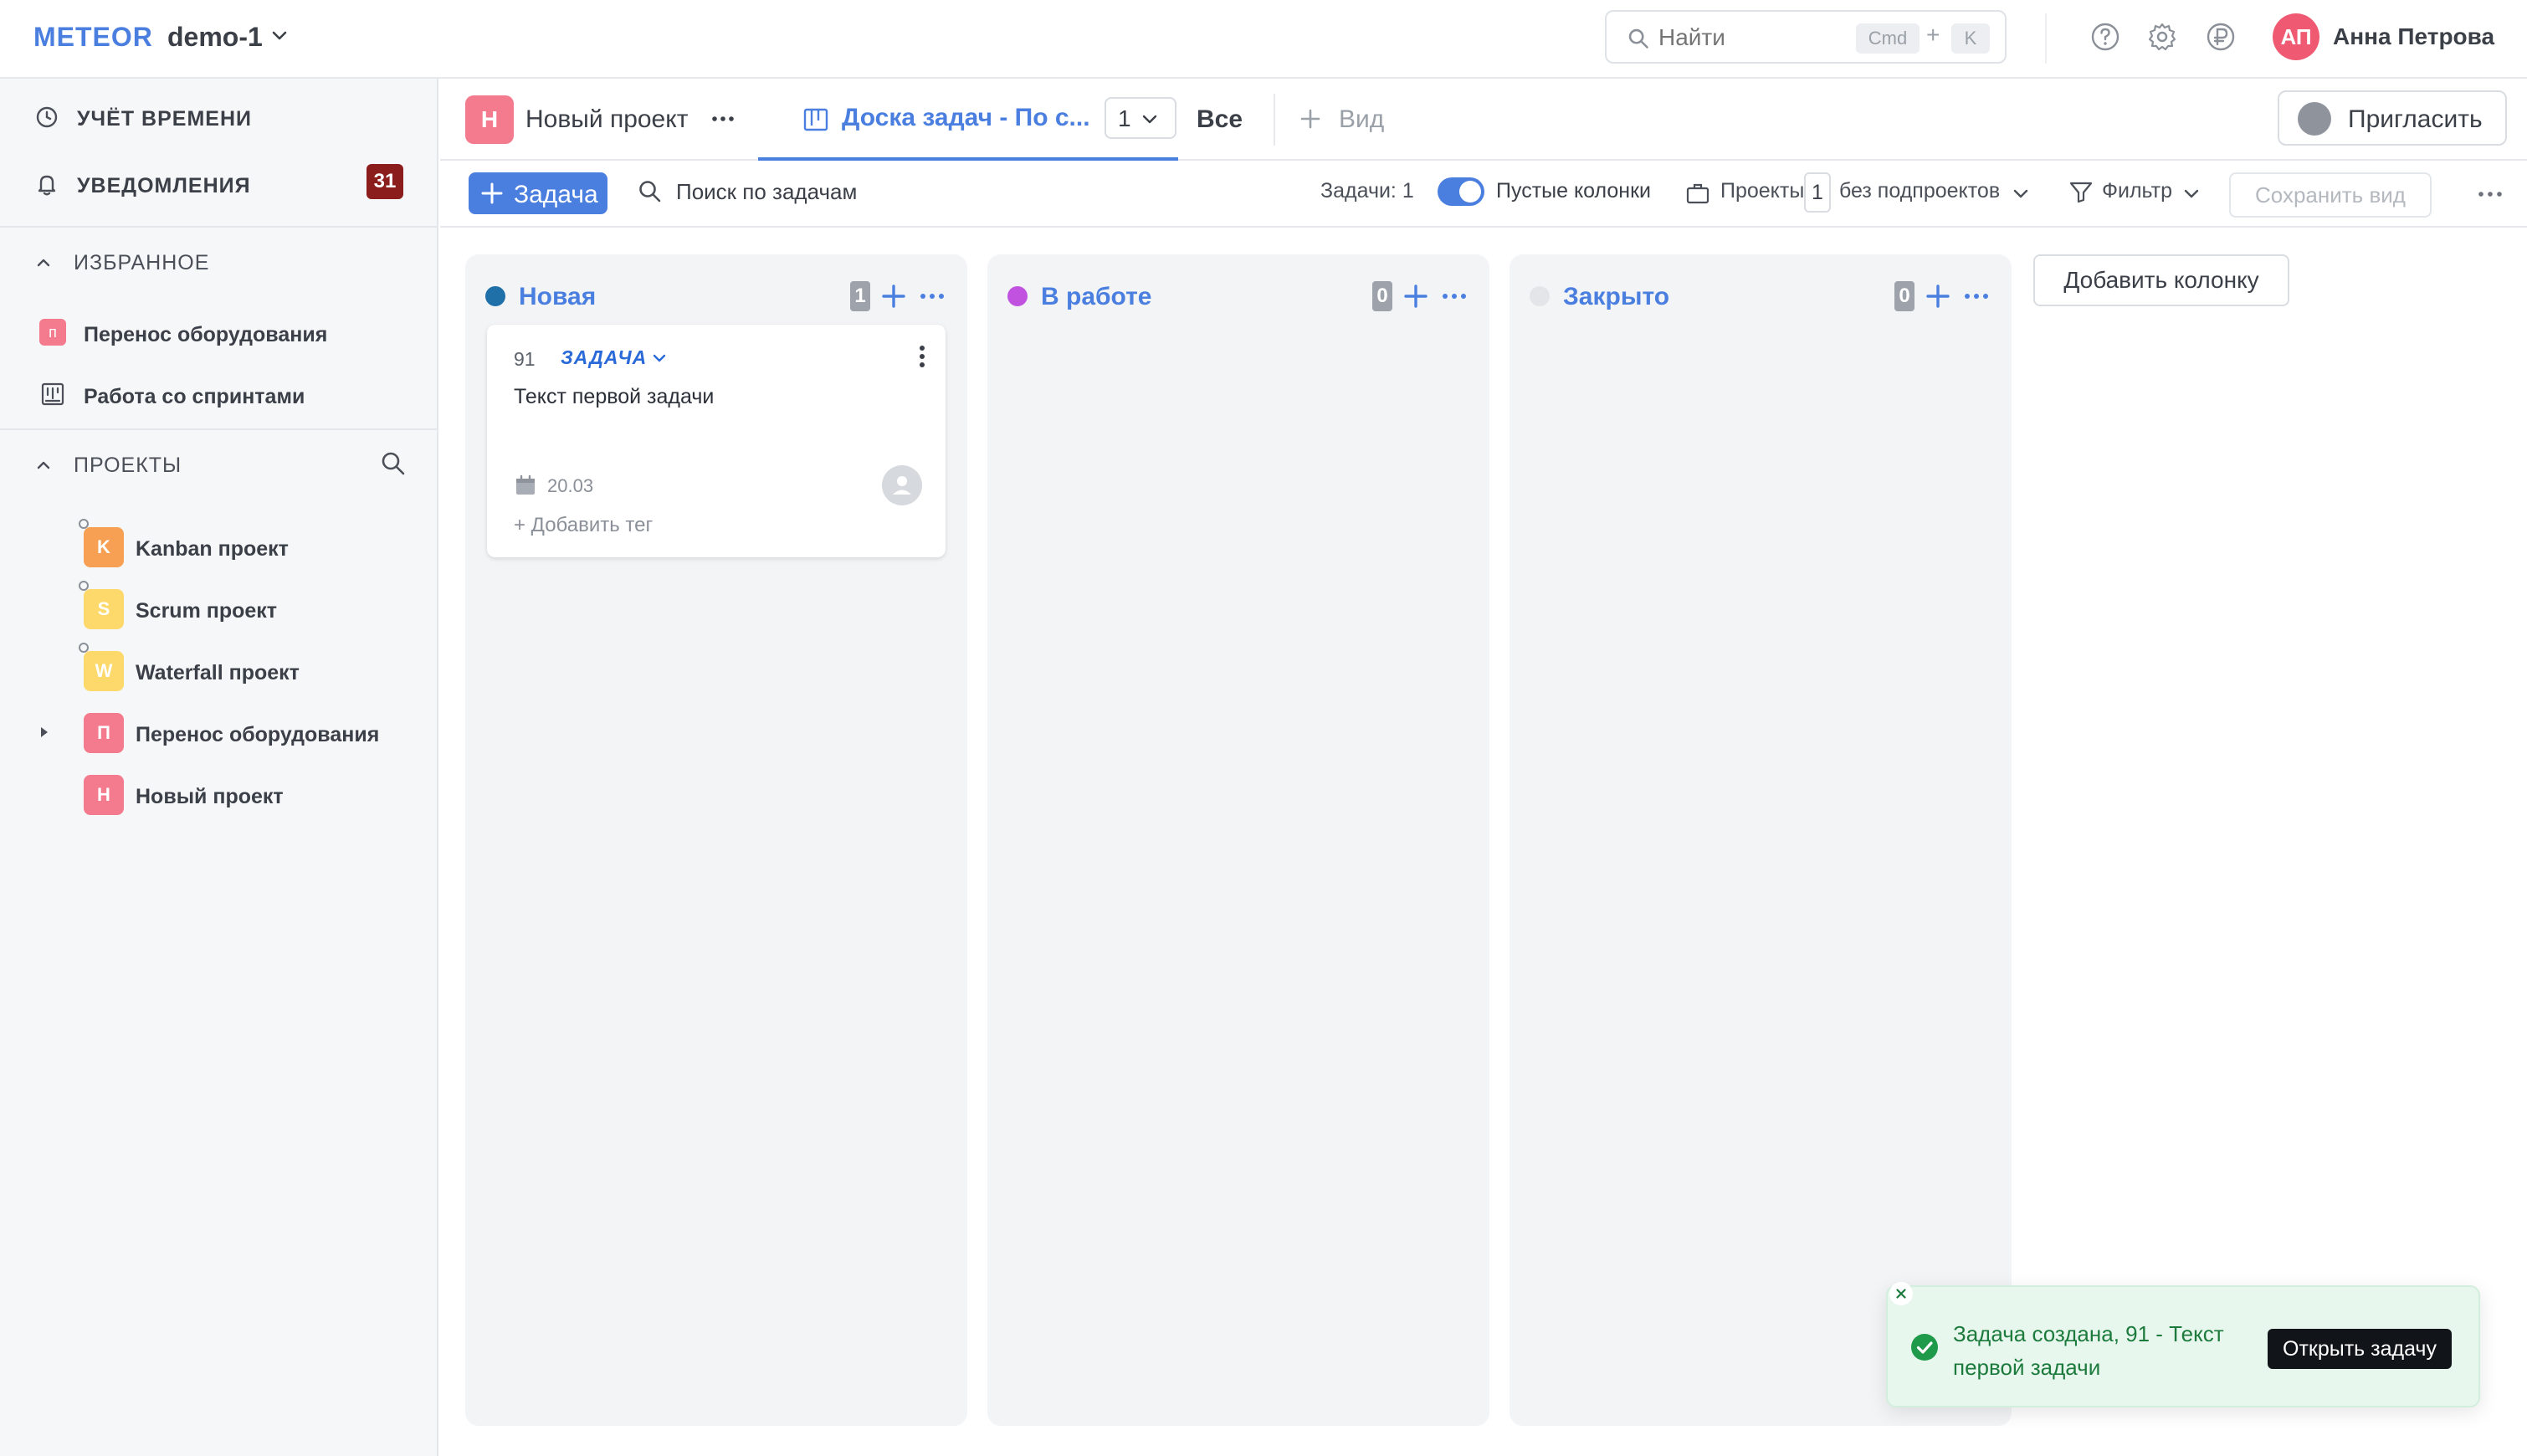  I want to click on column-header: Новая 1, so click(718, 297).